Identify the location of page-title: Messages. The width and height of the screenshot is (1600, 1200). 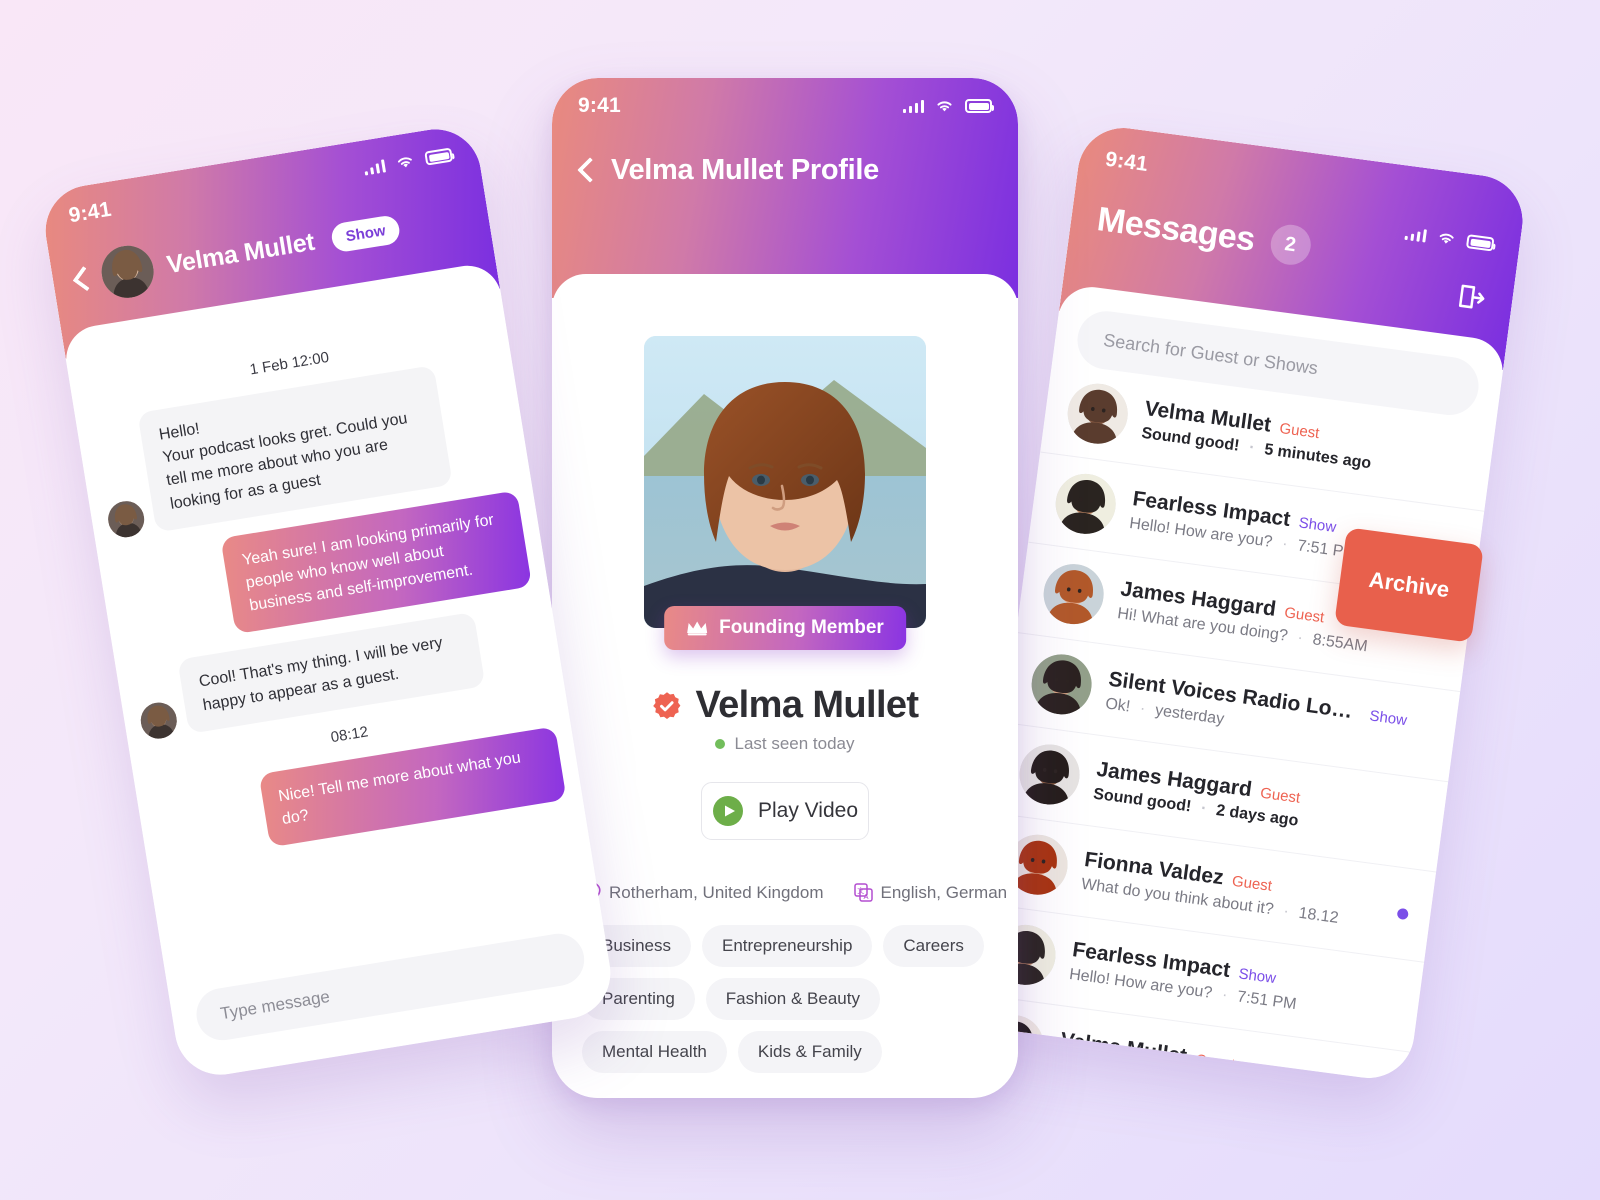
(1176, 229).